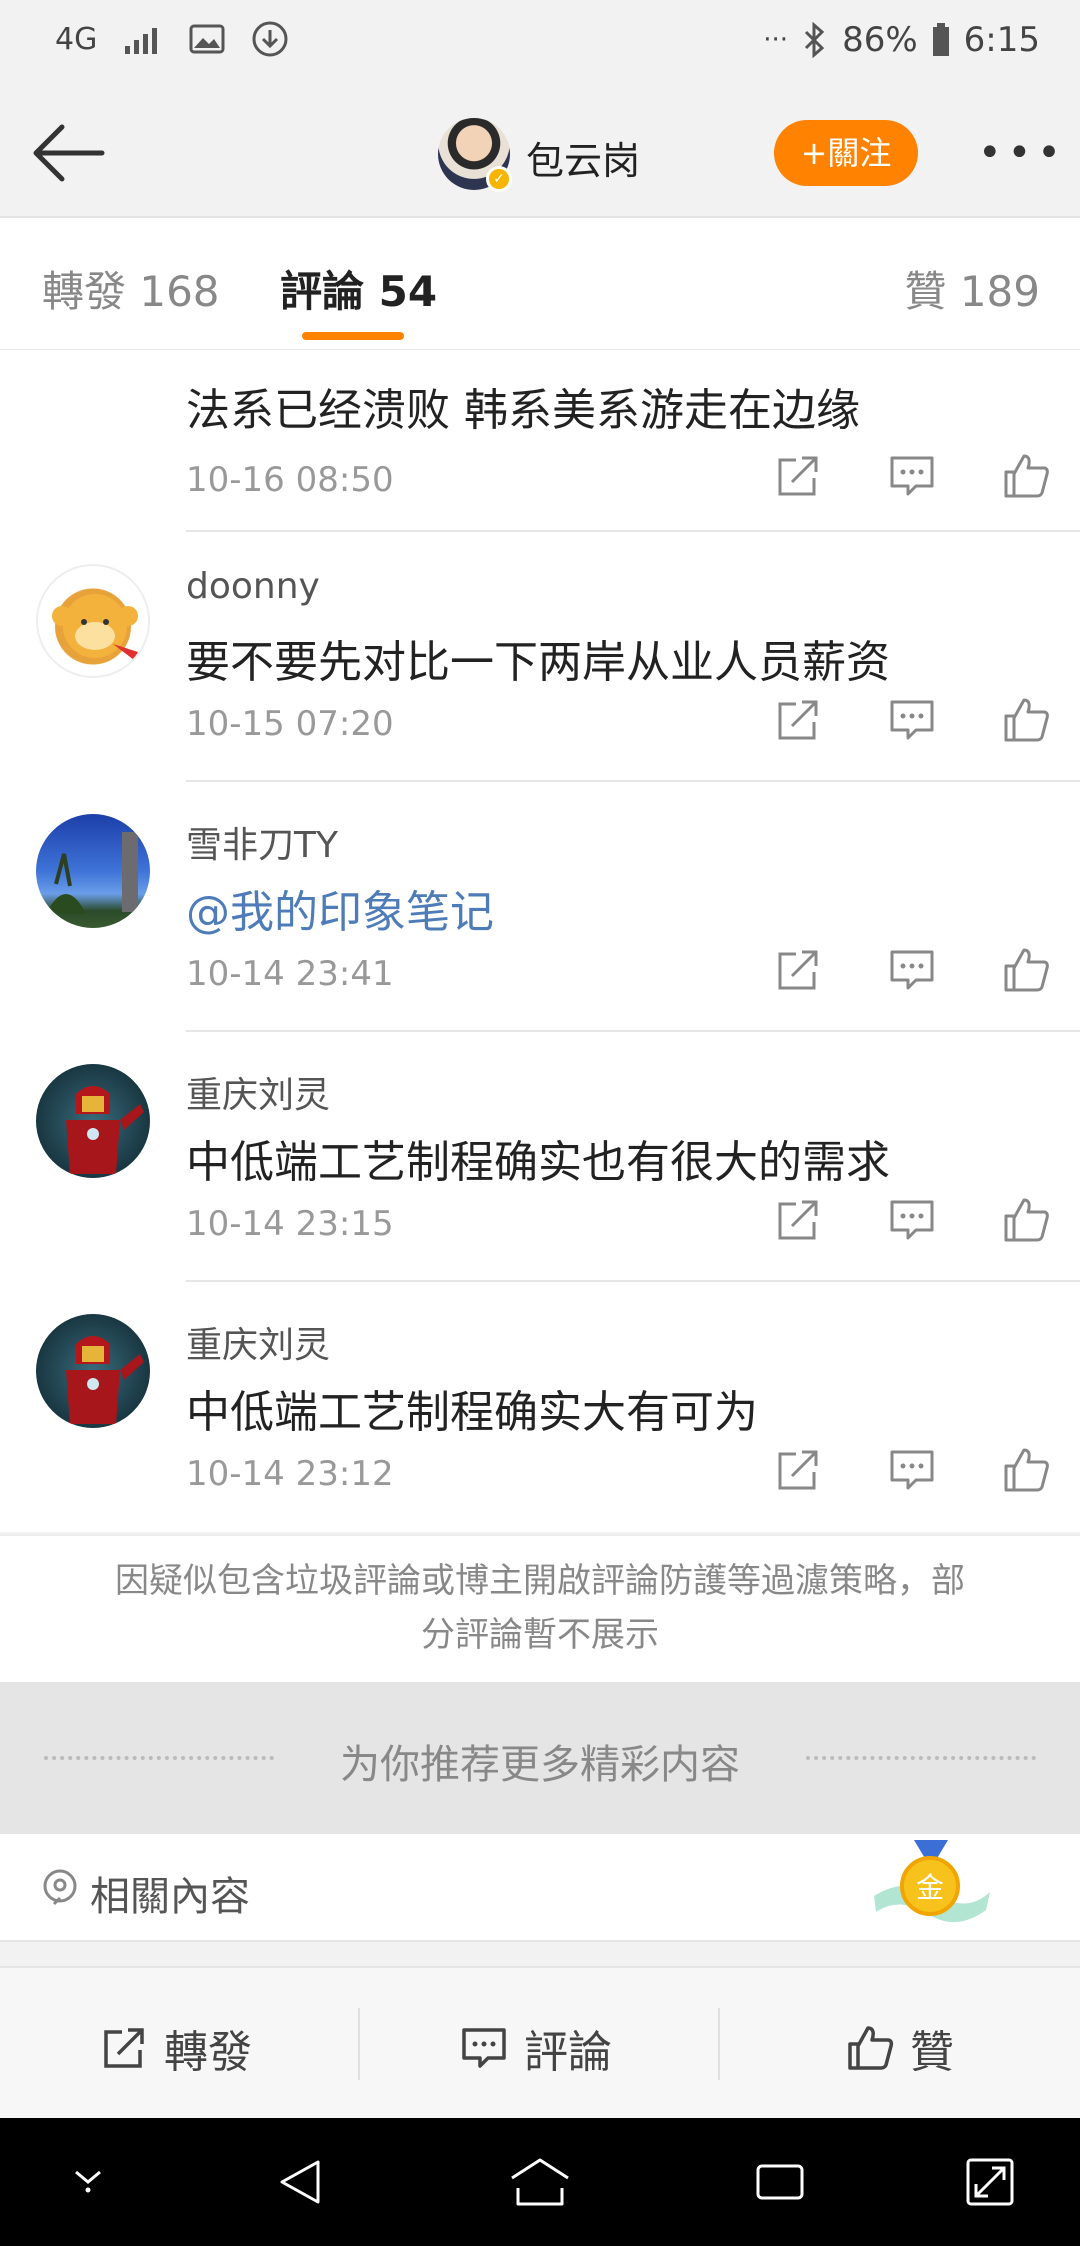 Image resolution: width=1080 pixels, height=2246 pixels. I want to click on commenter-name: doonny, so click(253, 586).